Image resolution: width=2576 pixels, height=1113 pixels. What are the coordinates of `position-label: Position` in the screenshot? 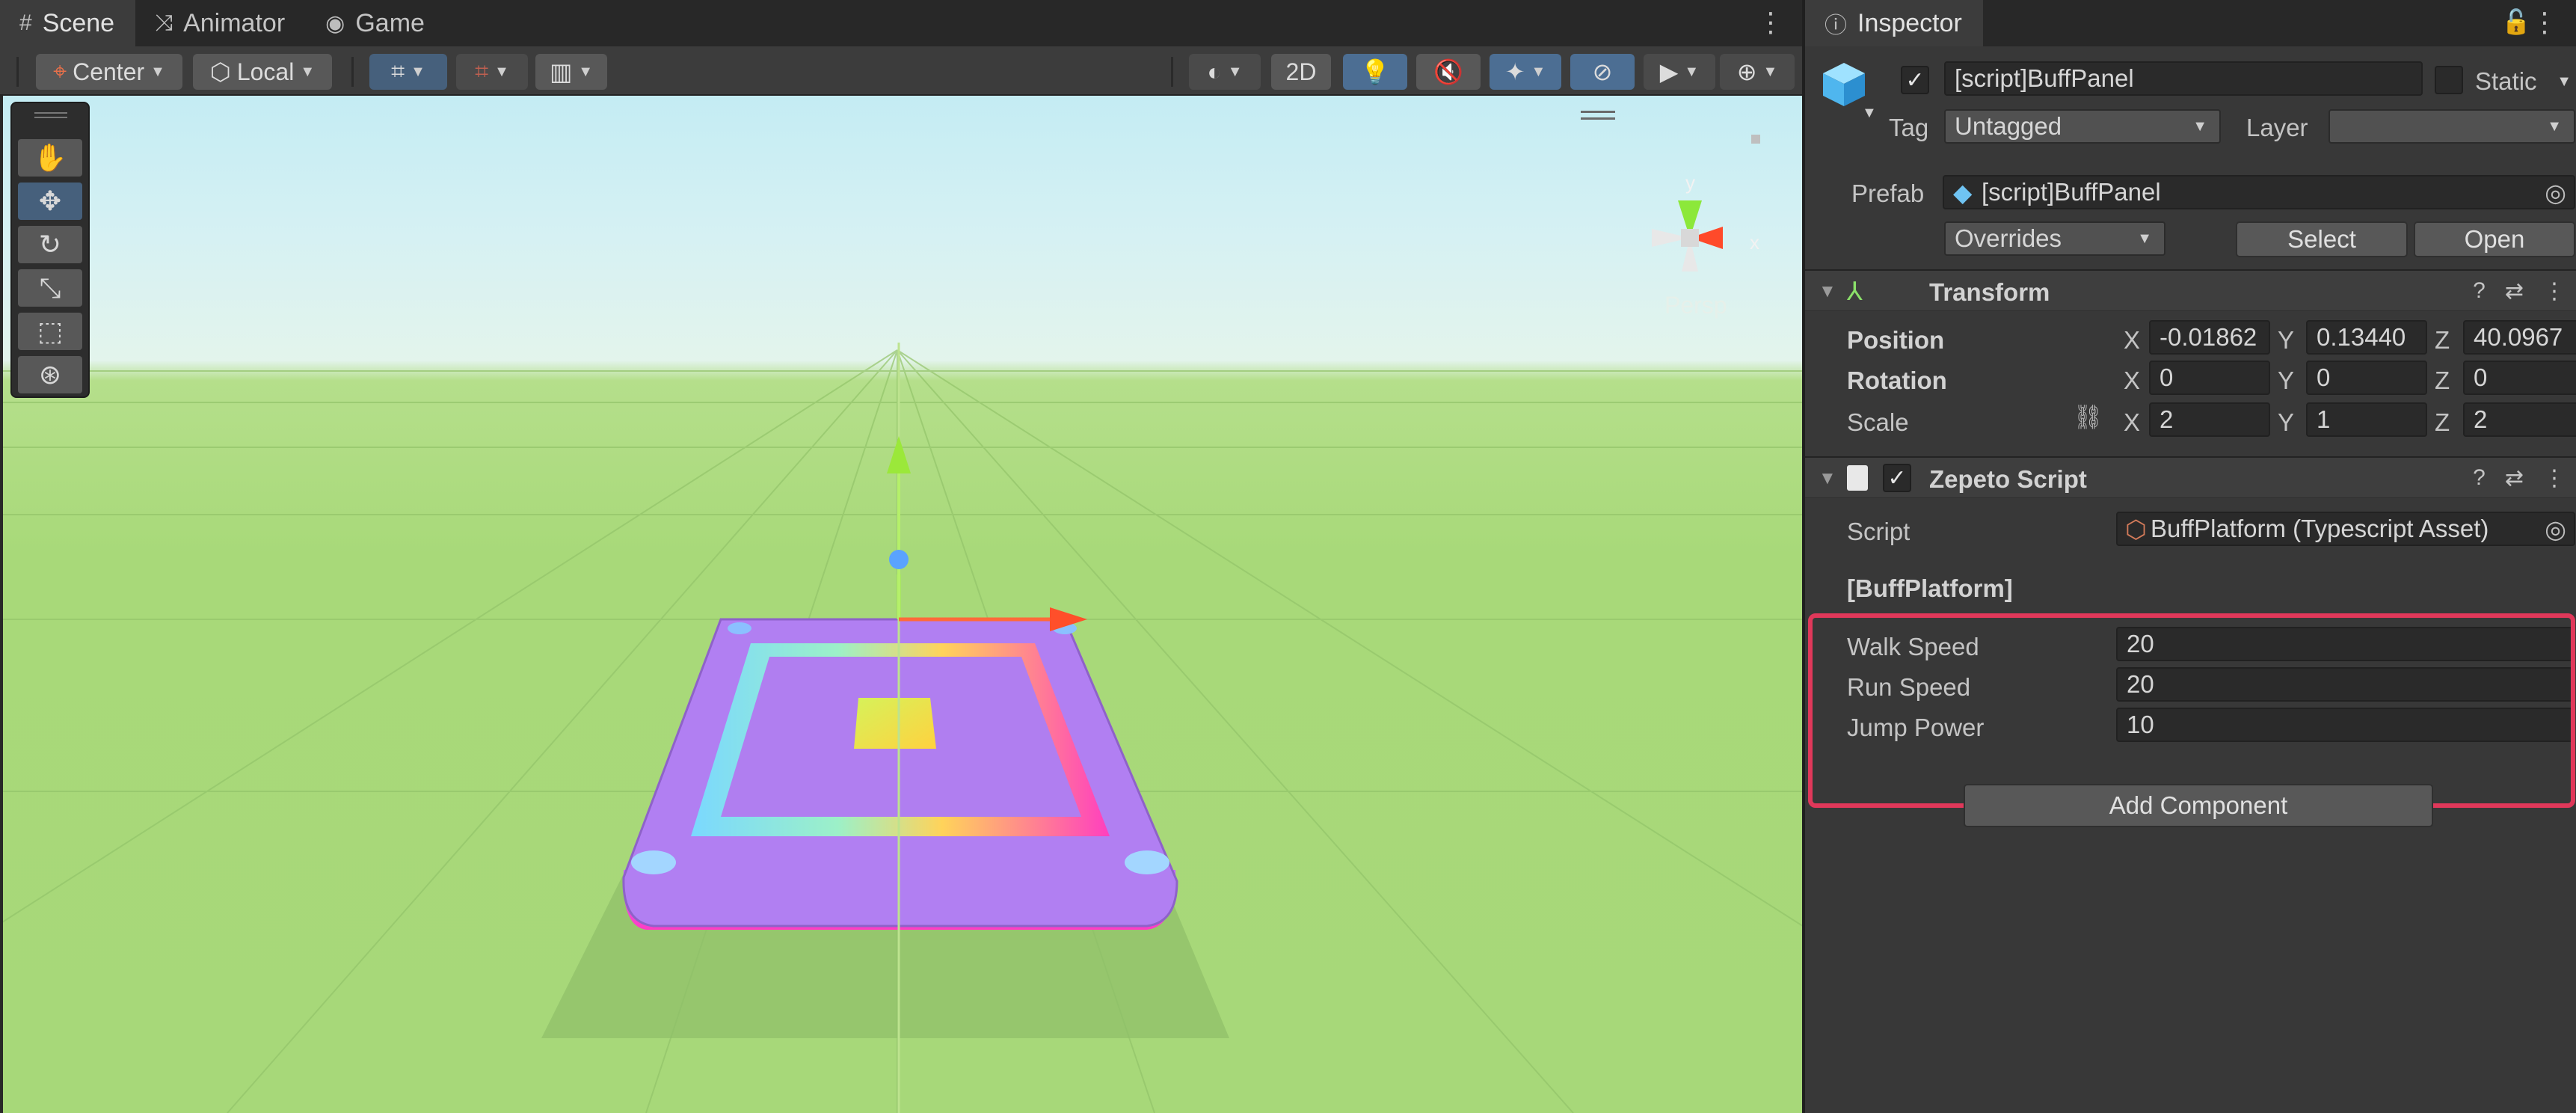 It's located at (1896, 340).